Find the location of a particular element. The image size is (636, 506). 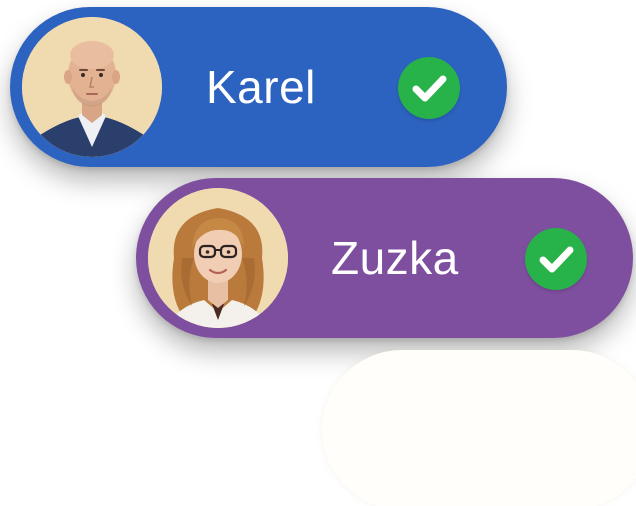

woman-portrait-icon is located at coordinates (218, 258).